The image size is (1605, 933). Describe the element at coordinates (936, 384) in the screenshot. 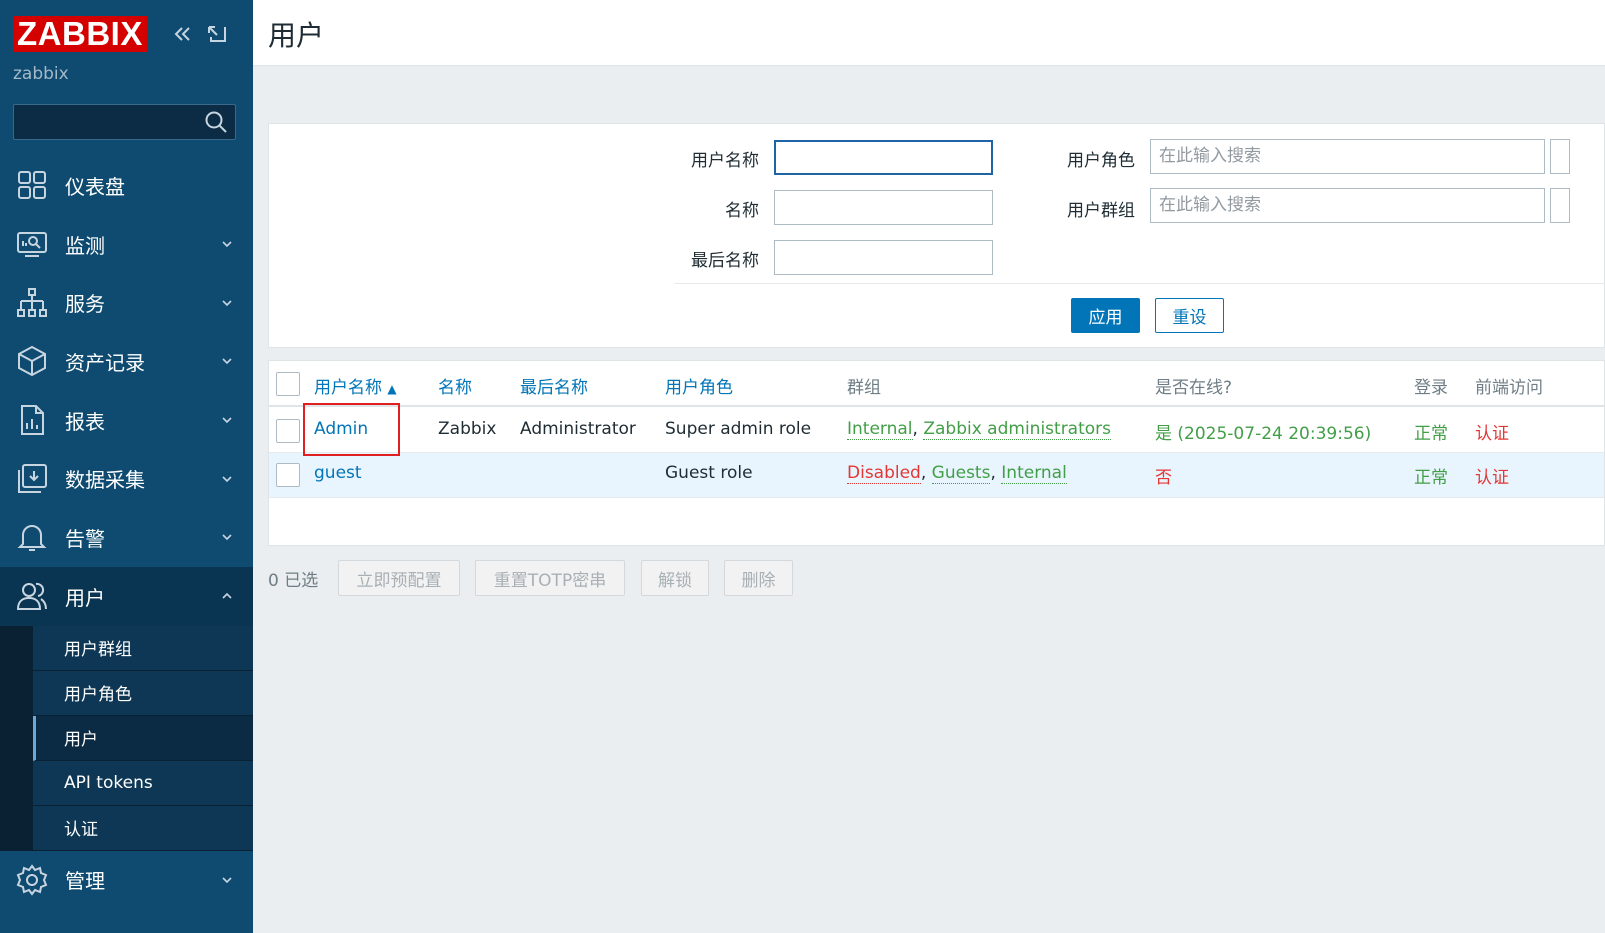

I see `table-header: 用户名称 ▲ 名称 最后名称 用户角色 群组 是否在线? 登录 前端访问` at that location.